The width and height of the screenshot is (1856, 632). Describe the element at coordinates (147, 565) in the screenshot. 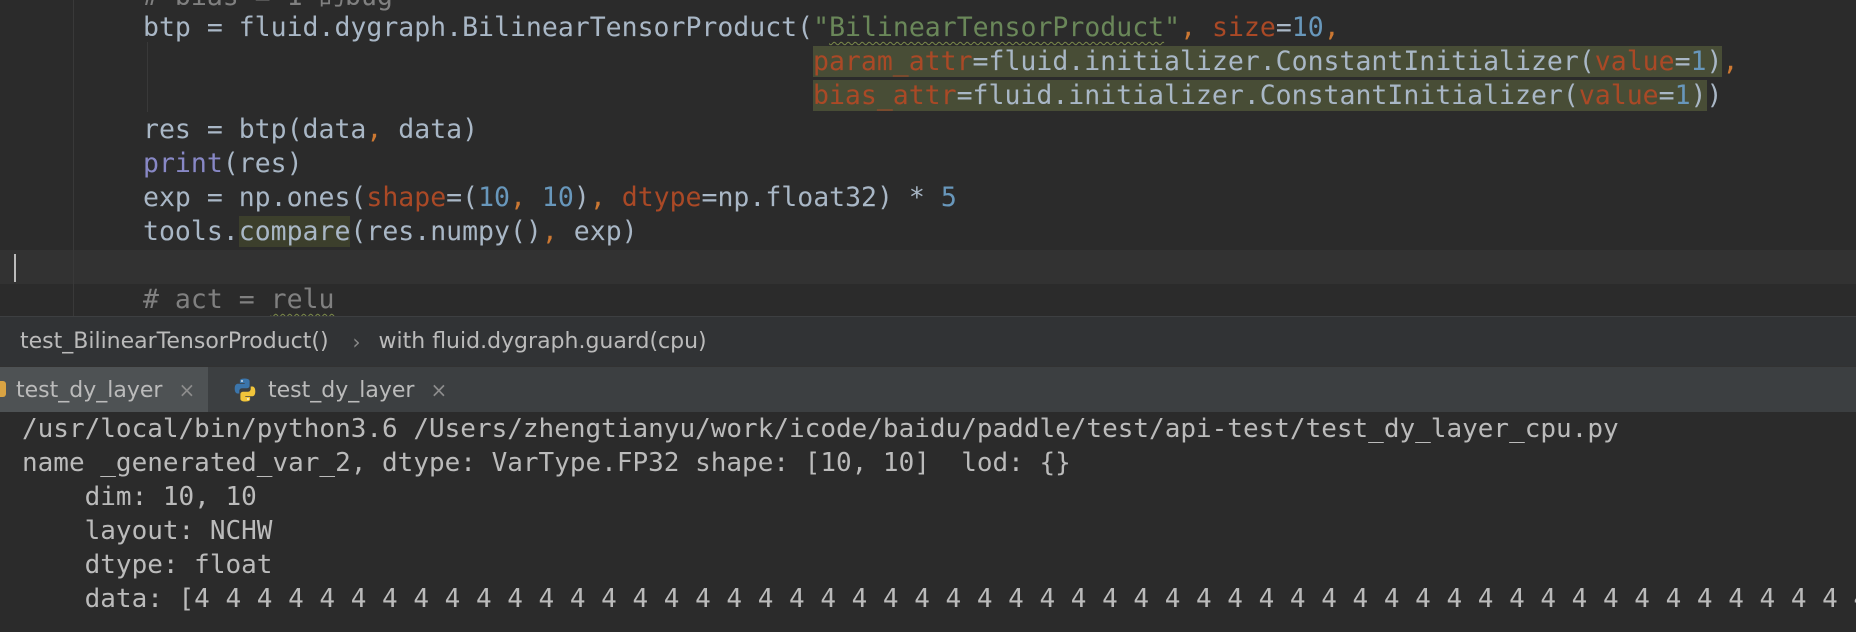

I see `console-line: dtype: float` at that location.